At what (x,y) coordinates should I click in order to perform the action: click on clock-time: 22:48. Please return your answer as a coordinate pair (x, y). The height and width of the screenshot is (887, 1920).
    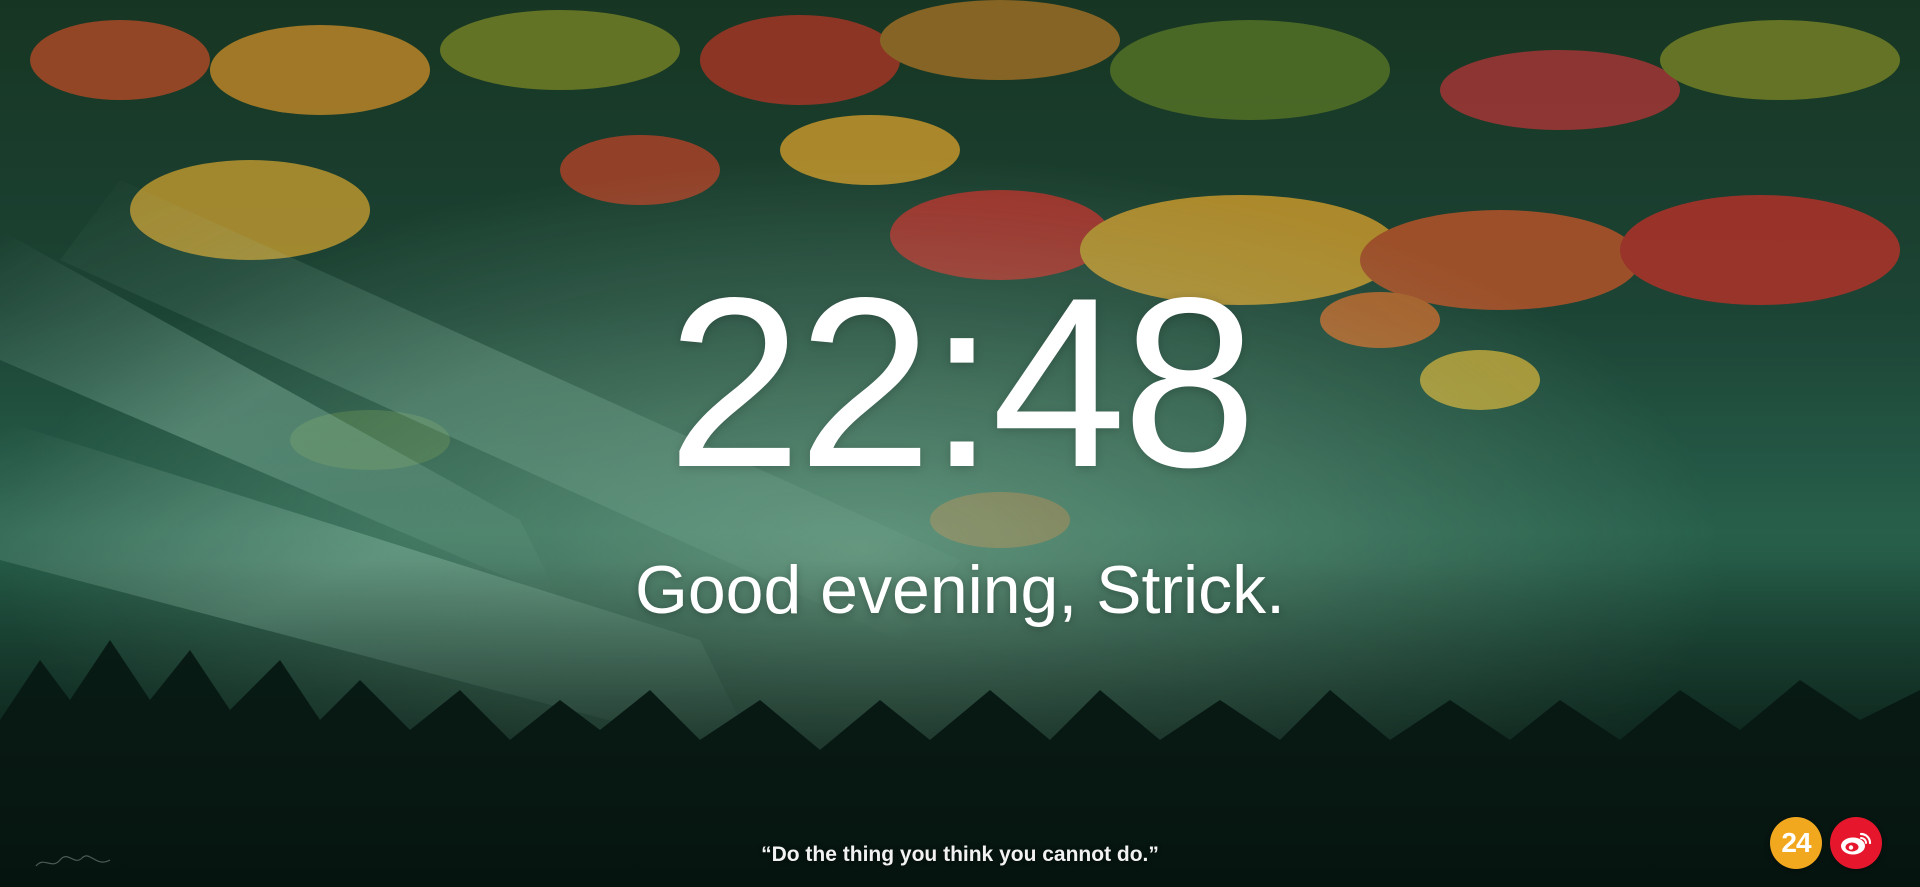
    Looking at the image, I should click on (962, 383).